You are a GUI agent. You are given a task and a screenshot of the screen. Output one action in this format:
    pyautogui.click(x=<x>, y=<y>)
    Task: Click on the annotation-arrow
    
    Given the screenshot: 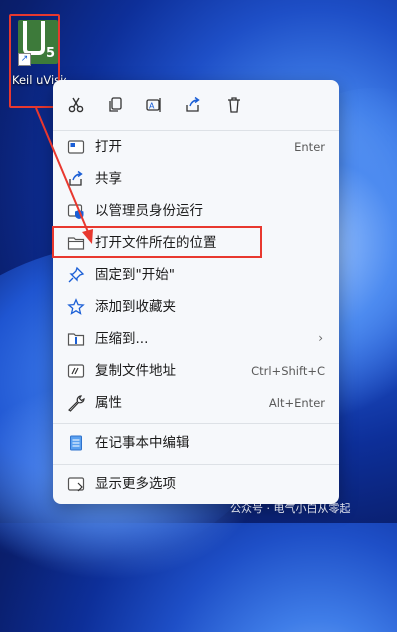 What is the action you would take?
    pyautogui.click(x=64, y=175)
    